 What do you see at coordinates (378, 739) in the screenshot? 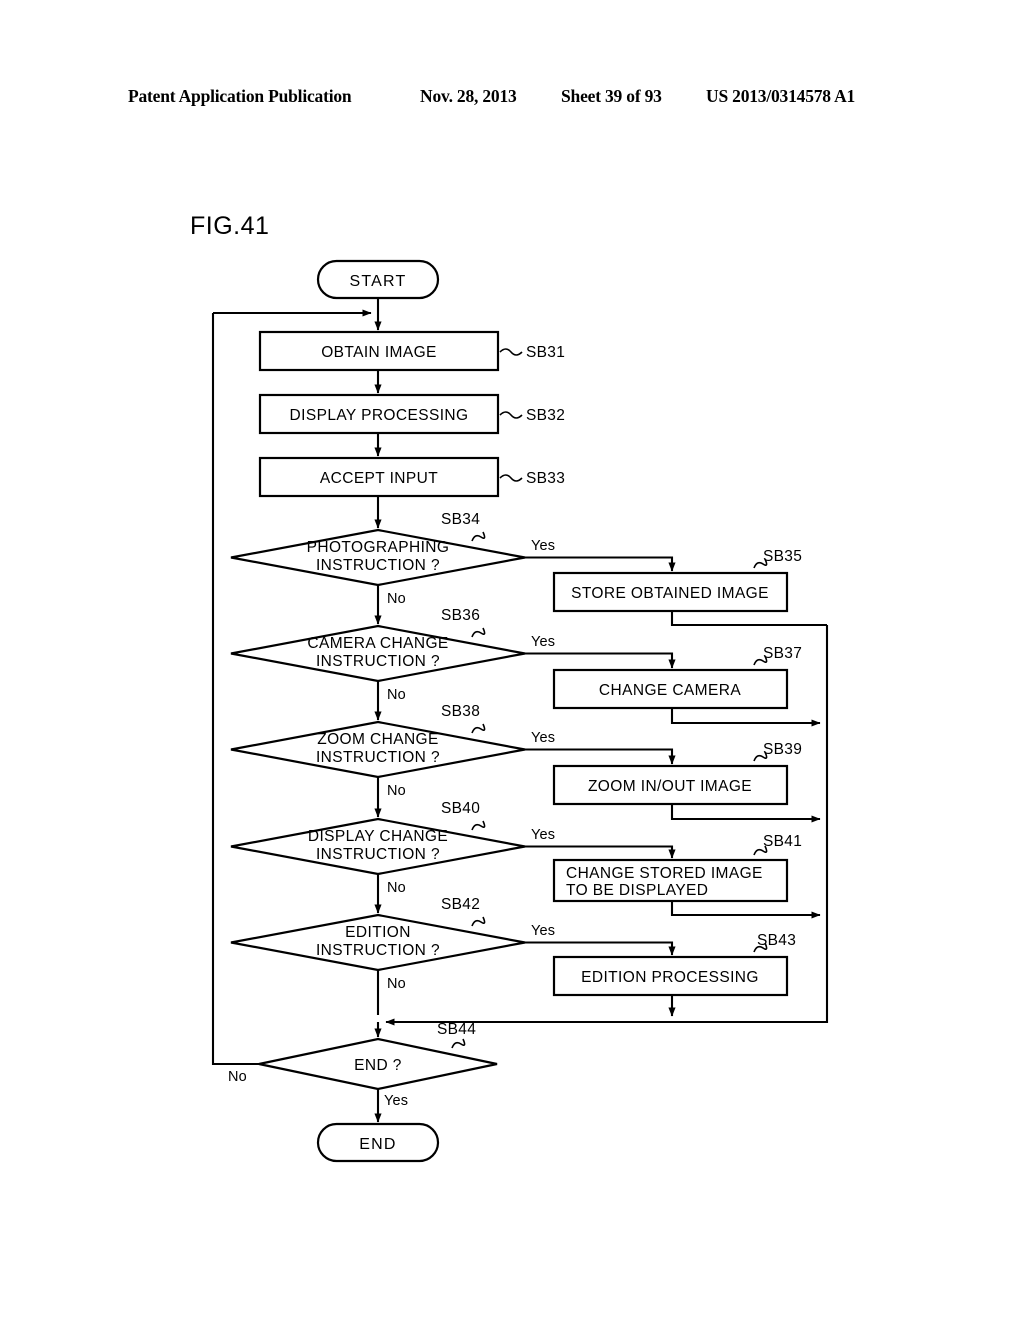
I see `node-sb38-line1: ZOOM CHANGE` at bounding box center [378, 739].